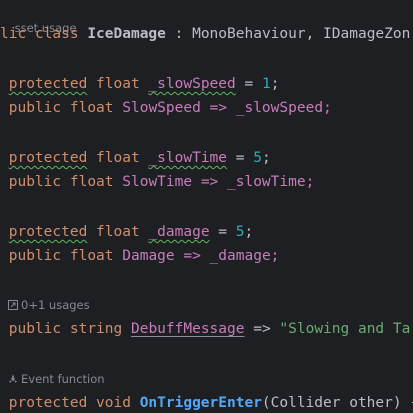  I want to click on property-body: => _damage;, so click(227, 256).